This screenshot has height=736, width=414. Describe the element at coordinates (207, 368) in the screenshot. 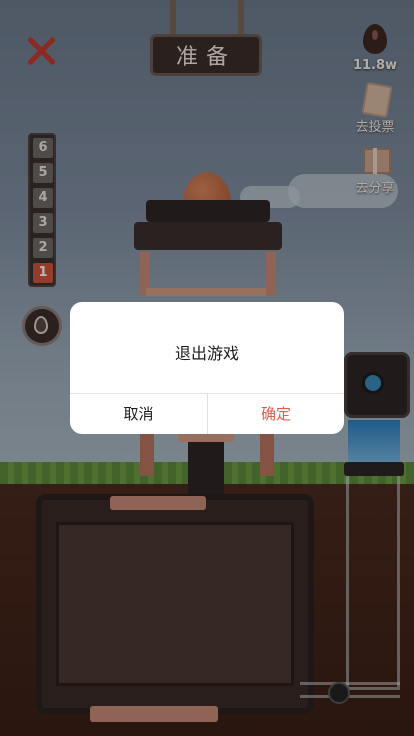

I see `exit-dialog: 退出游戏 取消 确定` at that location.